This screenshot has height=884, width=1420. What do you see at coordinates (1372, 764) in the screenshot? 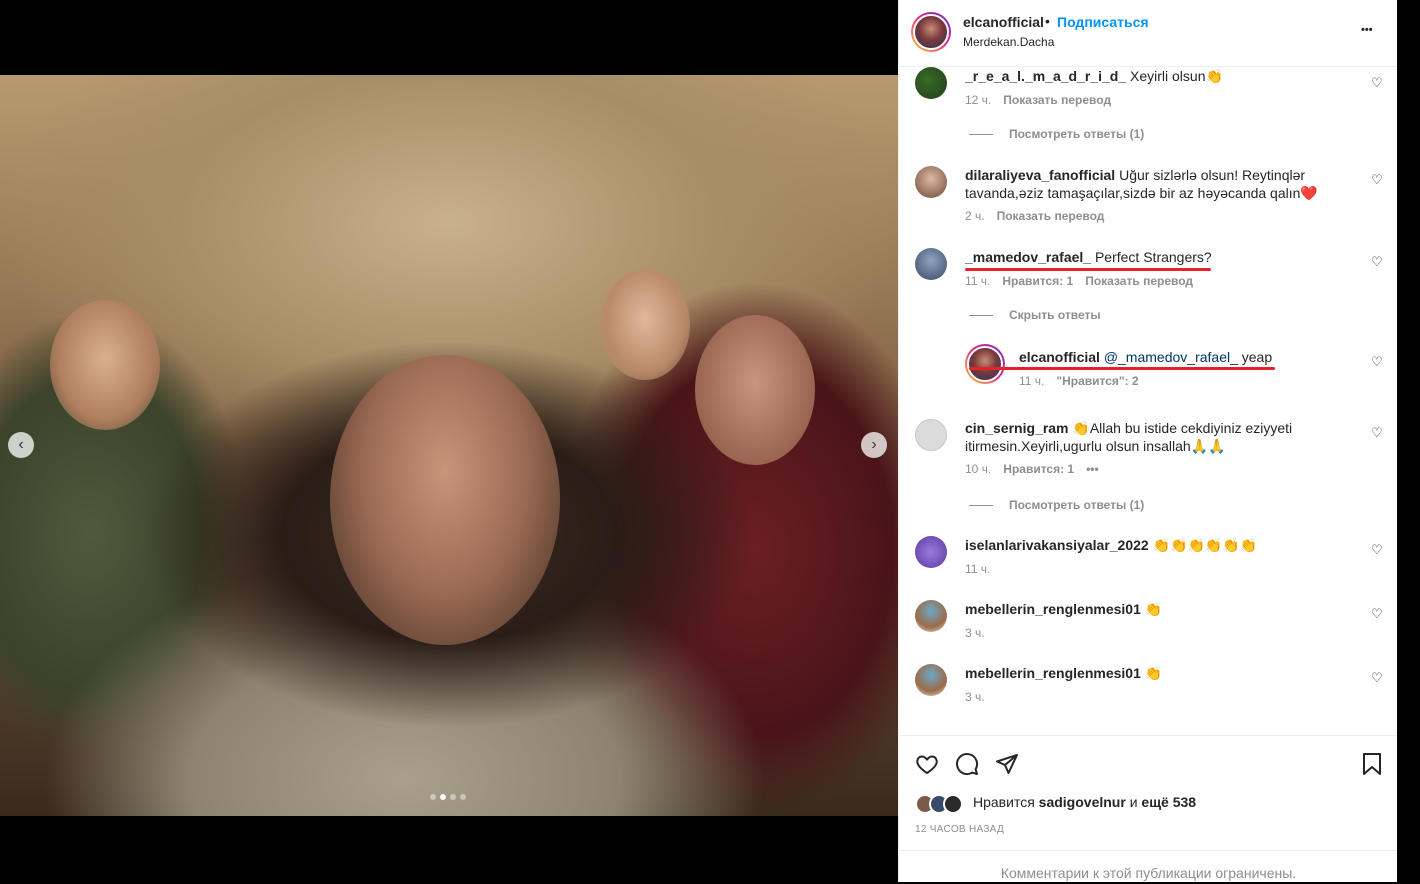
I see `bookmark-icon` at bounding box center [1372, 764].